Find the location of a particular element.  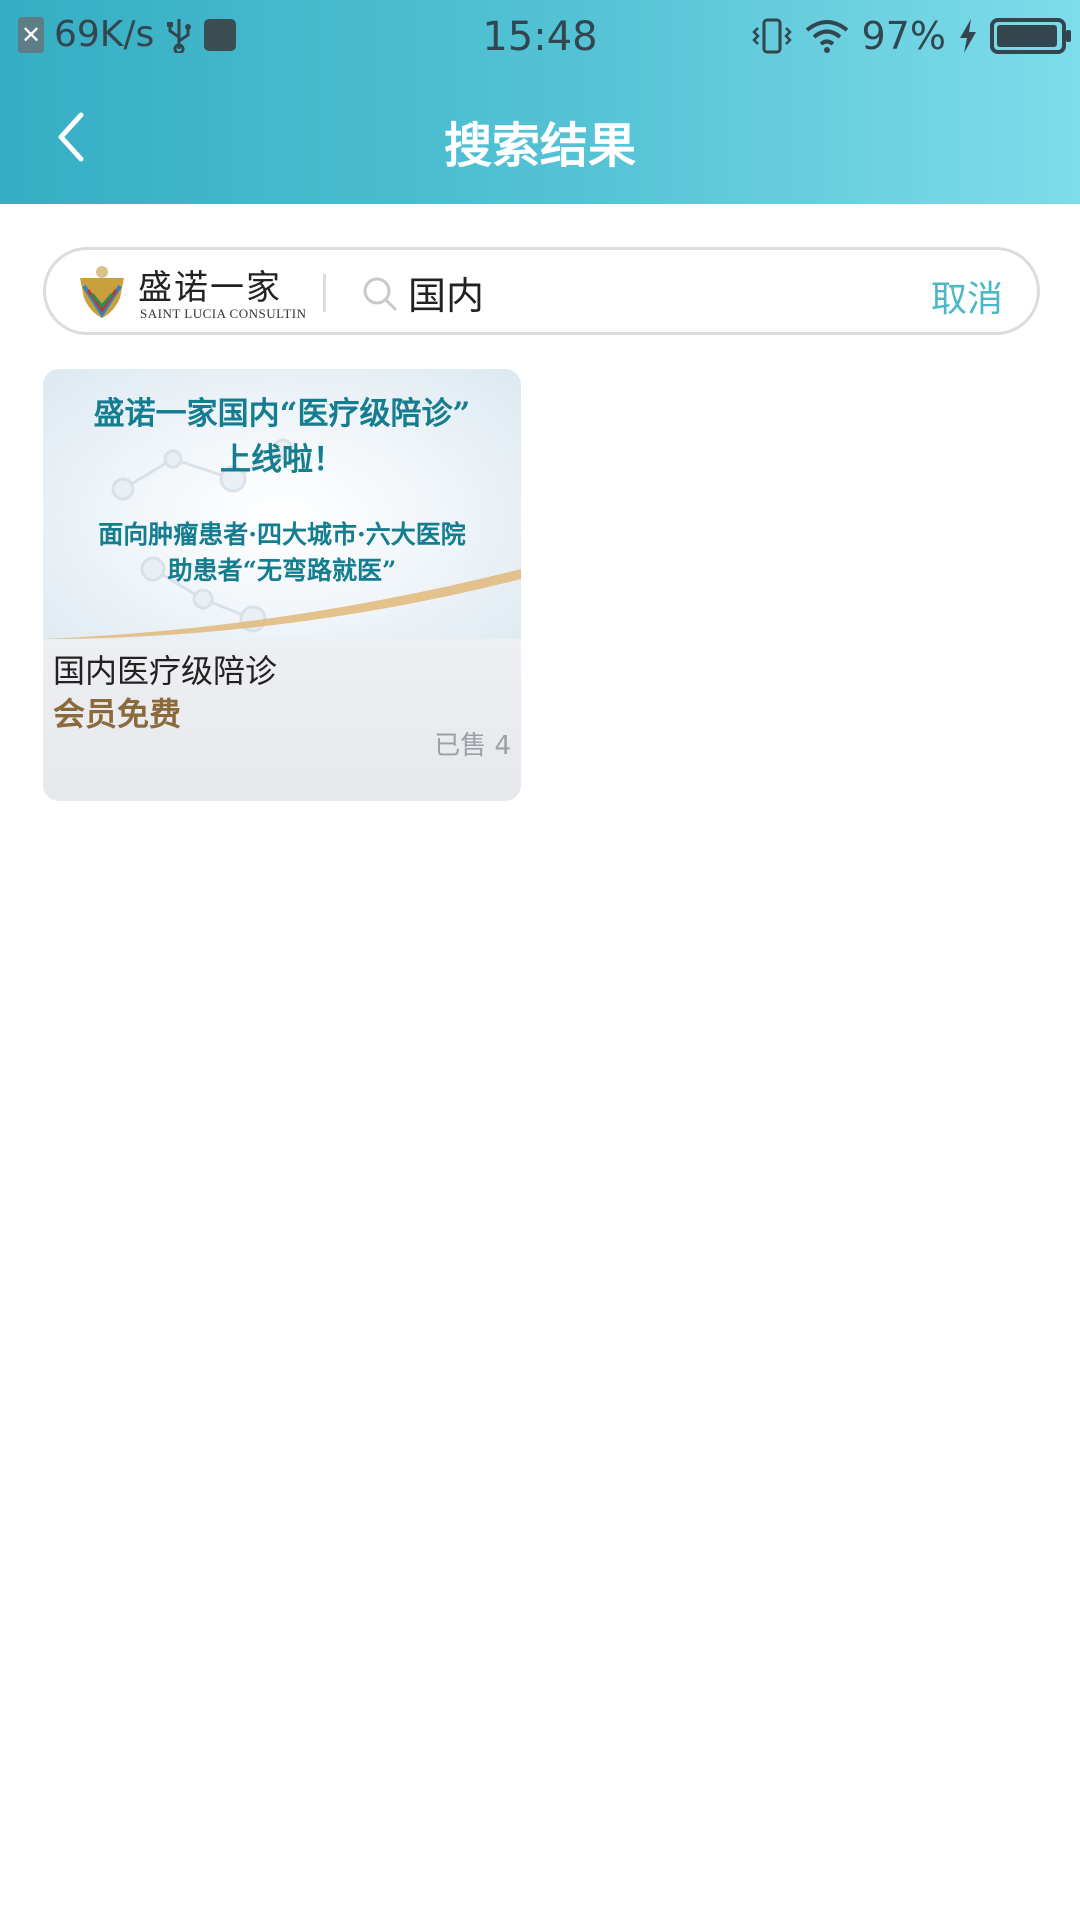

battery-icon is located at coordinates (1030, 36).